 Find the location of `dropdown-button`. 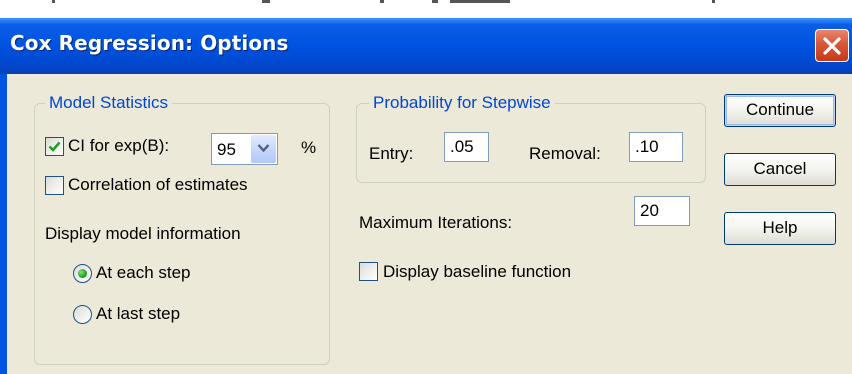

dropdown-button is located at coordinates (263, 149).